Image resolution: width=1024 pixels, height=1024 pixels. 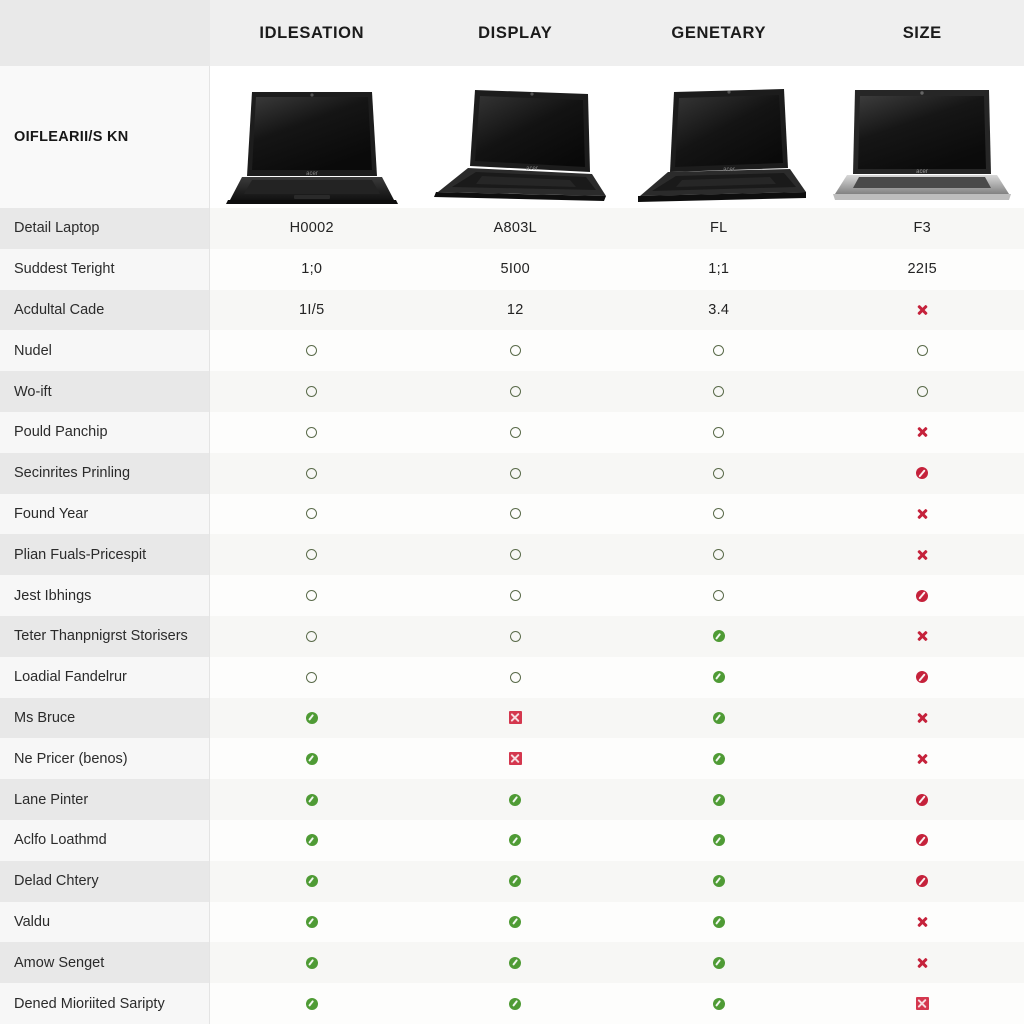 I want to click on table-row: Loadial Fandelrur, so click(x=512, y=677).